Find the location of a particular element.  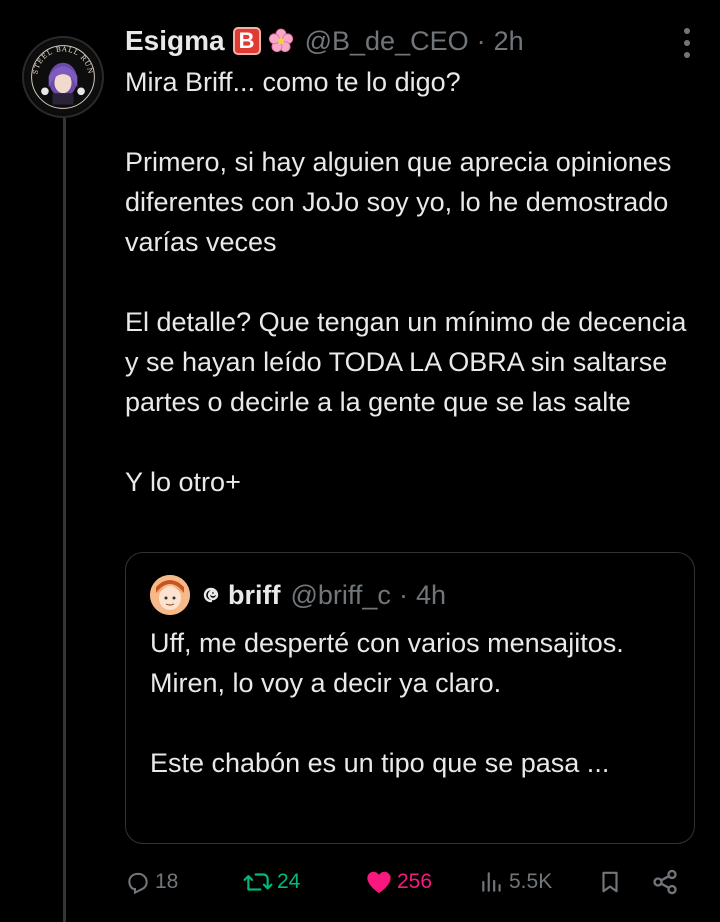

views-icon is located at coordinates (492, 882).